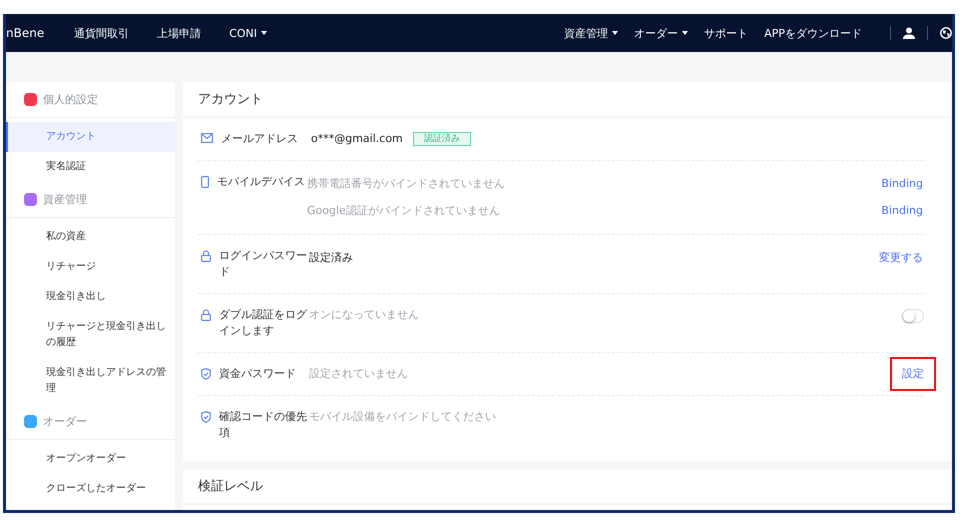  I want to click on envelope-icon, so click(207, 138).